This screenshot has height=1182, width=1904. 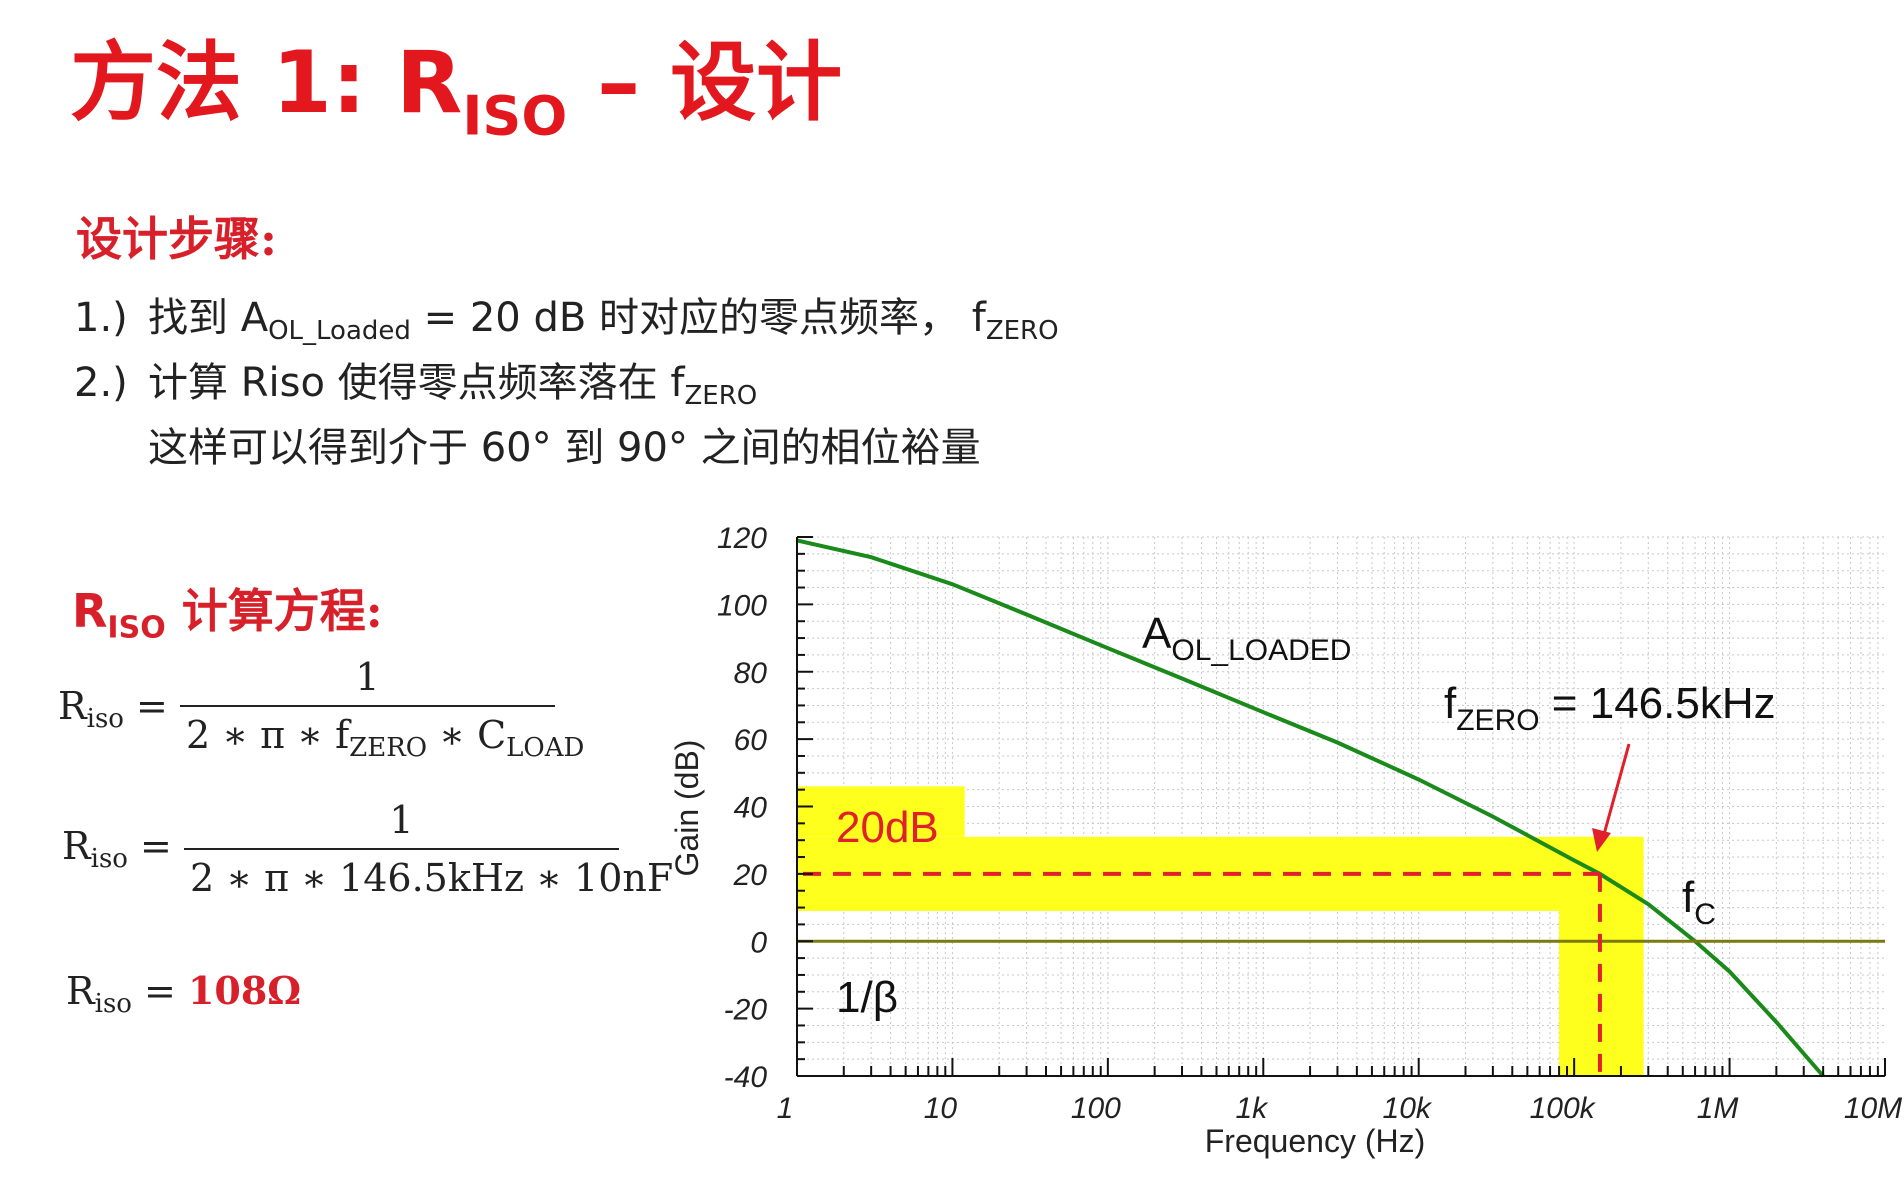 I want to click on y-tick-label: 80, so click(x=751, y=673).